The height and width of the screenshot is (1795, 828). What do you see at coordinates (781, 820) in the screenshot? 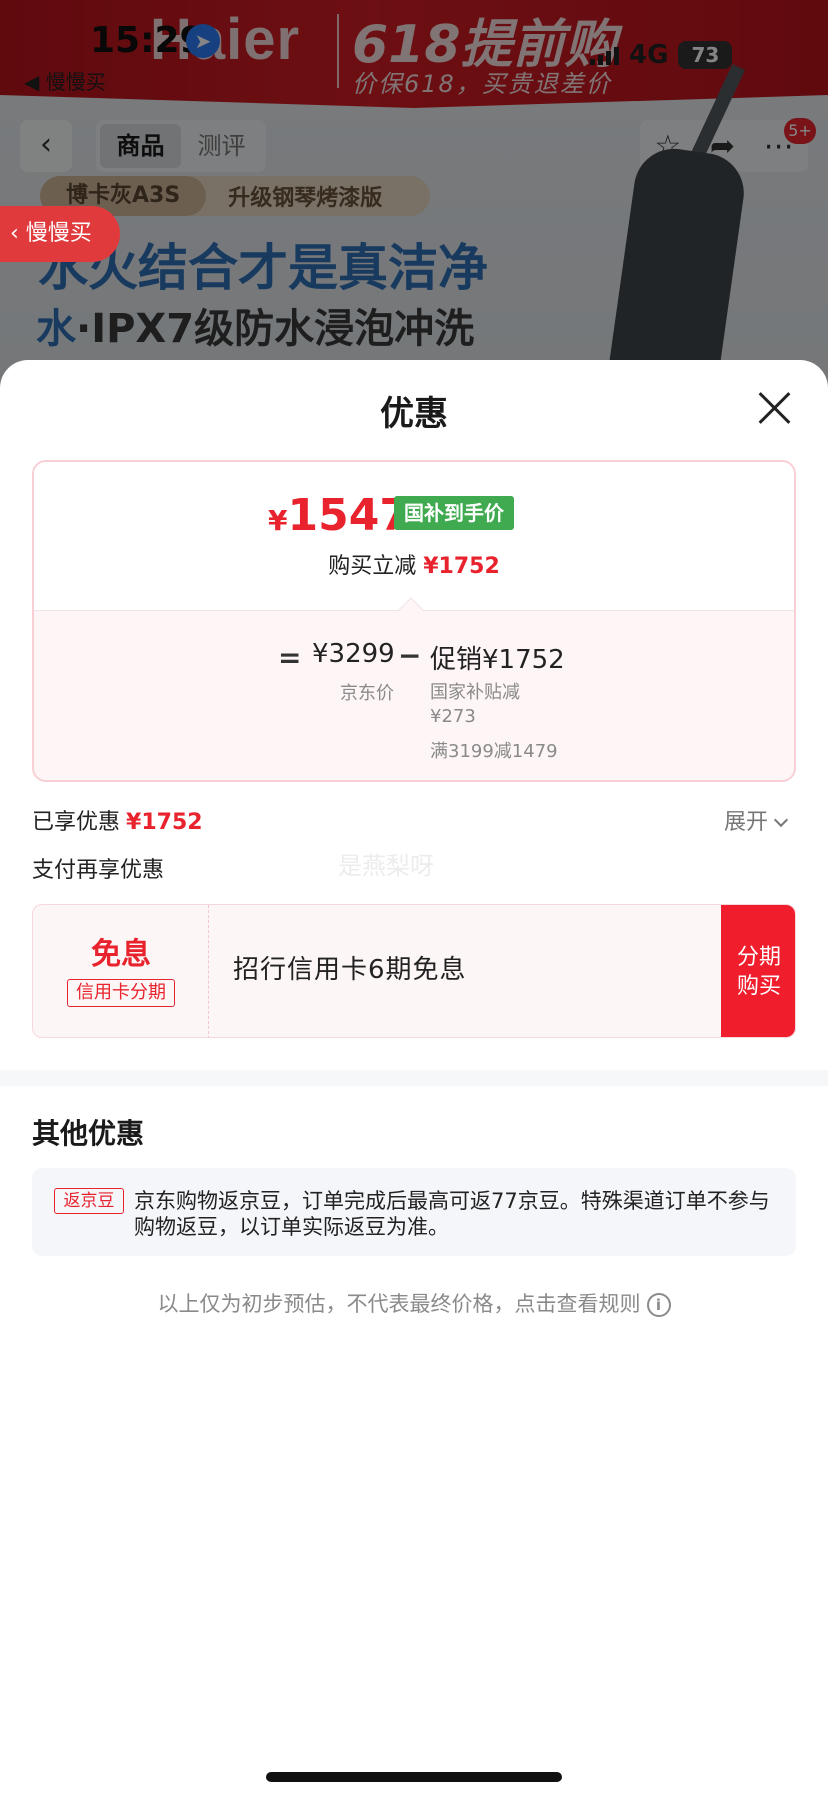
I see `chevron-down-icon` at bounding box center [781, 820].